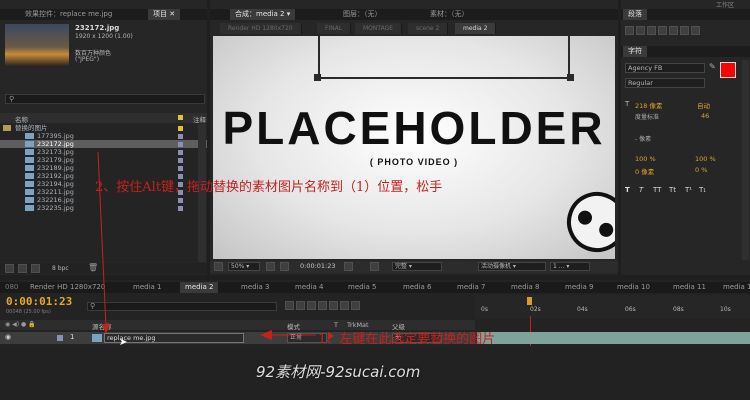 The width and height of the screenshot is (750, 400). Describe the element at coordinates (269, 187) in the screenshot. I see `annotation-step2: 2、按住Alt键，拖动替换的素材图片名称到（1）位置，松手` at that location.